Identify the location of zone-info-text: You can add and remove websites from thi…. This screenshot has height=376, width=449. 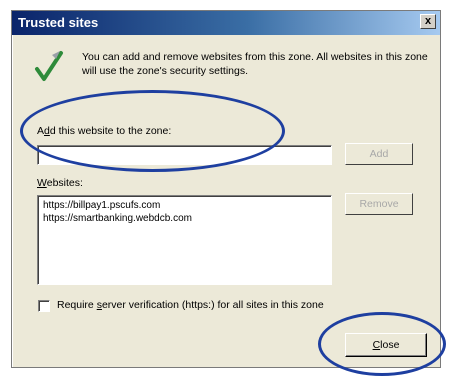
(255, 64).